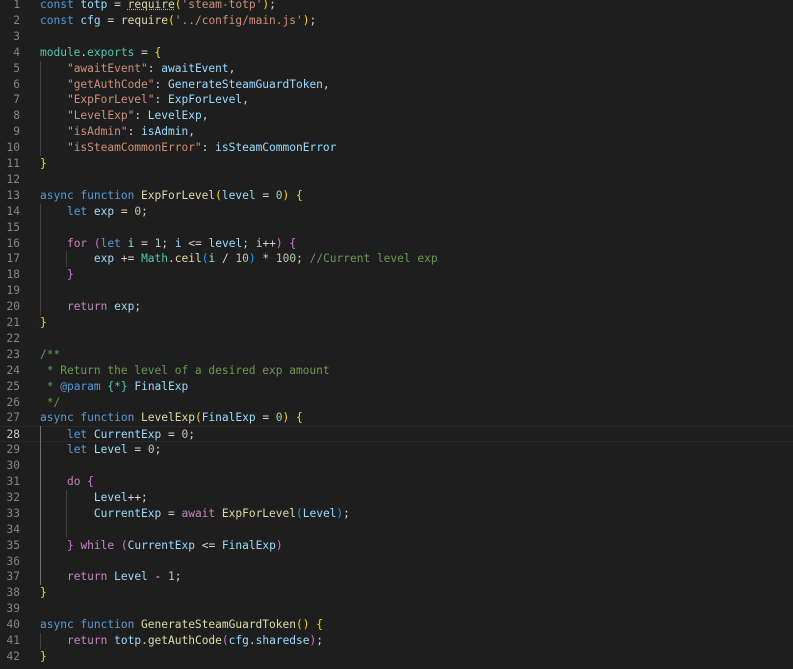 The image size is (793, 669). What do you see at coordinates (117, 386) in the screenshot?
I see `code-token: {*}` at bounding box center [117, 386].